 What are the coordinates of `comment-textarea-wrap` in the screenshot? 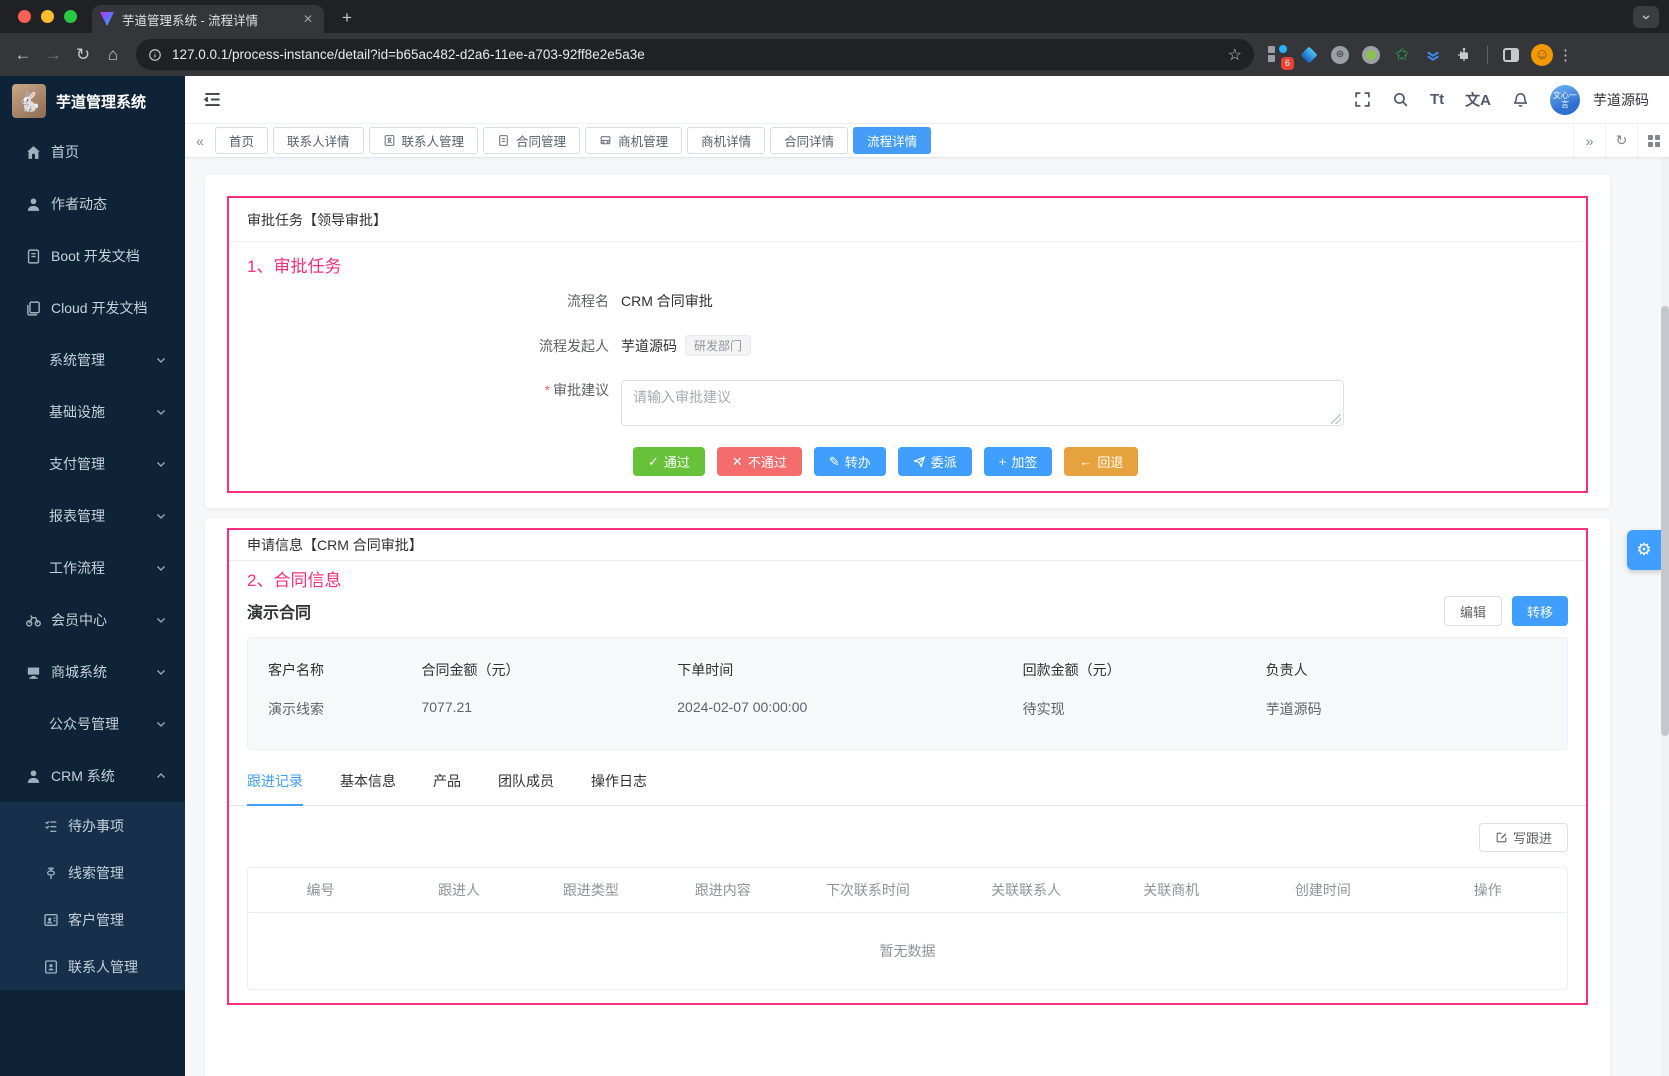 It's located at (982, 404).